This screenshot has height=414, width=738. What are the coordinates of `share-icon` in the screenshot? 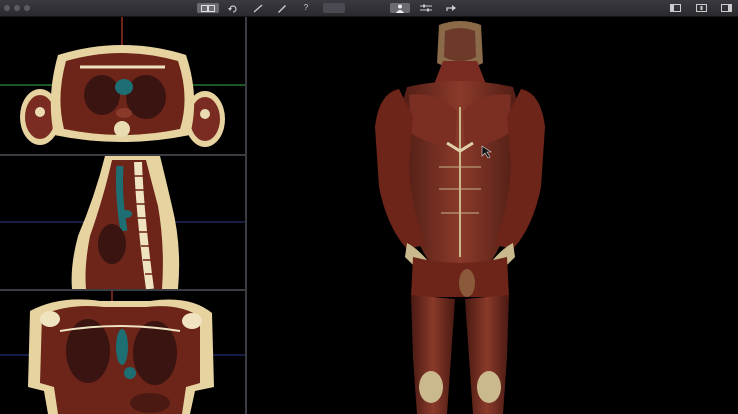 It's located at (450, 8).